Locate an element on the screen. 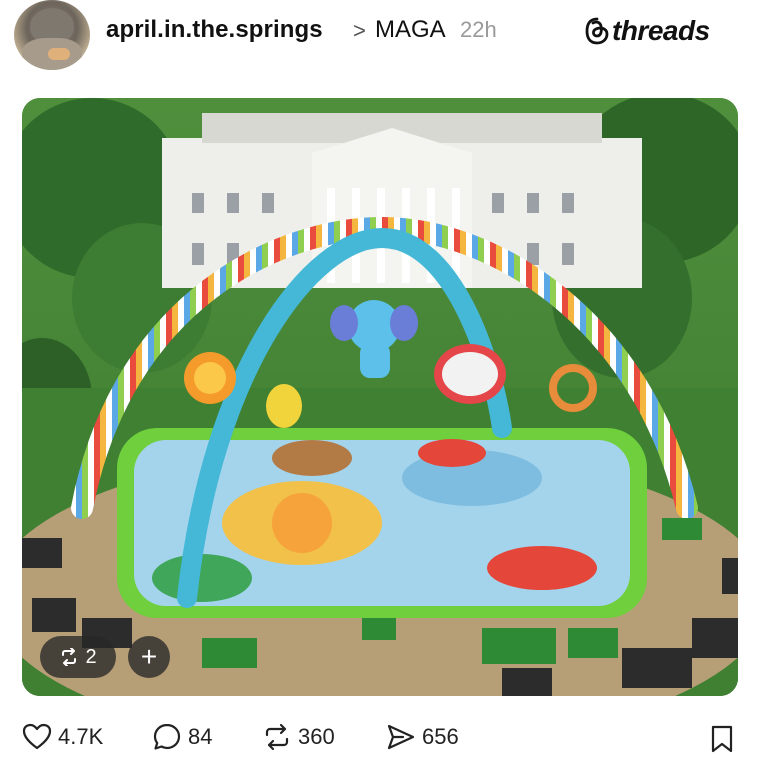 This screenshot has width=760, height=758. speech-bubble-icon is located at coordinates (167, 736).